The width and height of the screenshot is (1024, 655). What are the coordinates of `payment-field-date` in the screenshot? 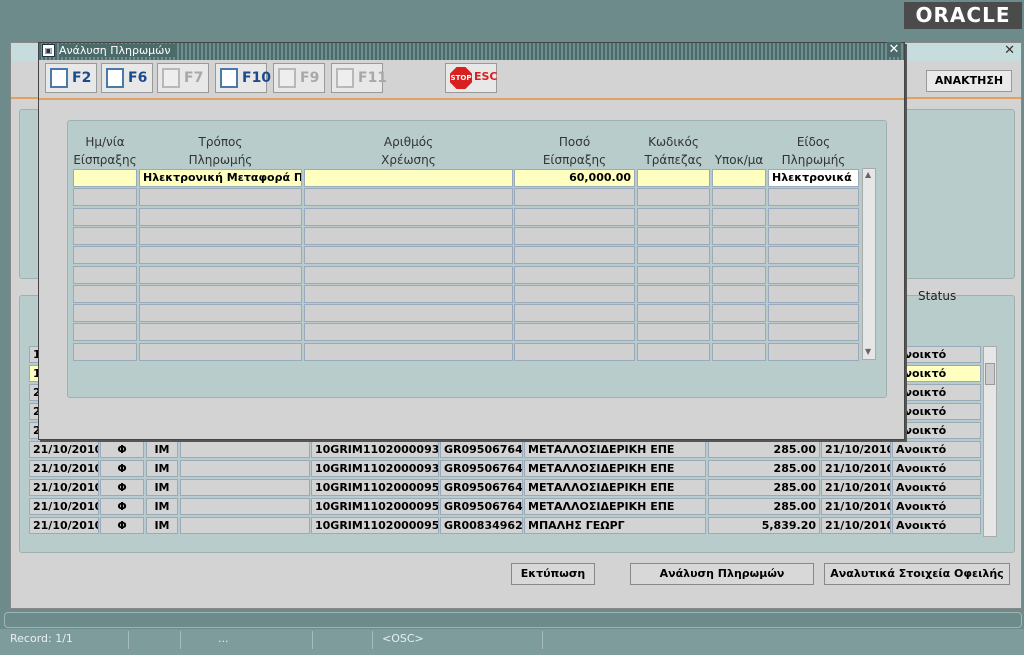 It's located at (105, 178).